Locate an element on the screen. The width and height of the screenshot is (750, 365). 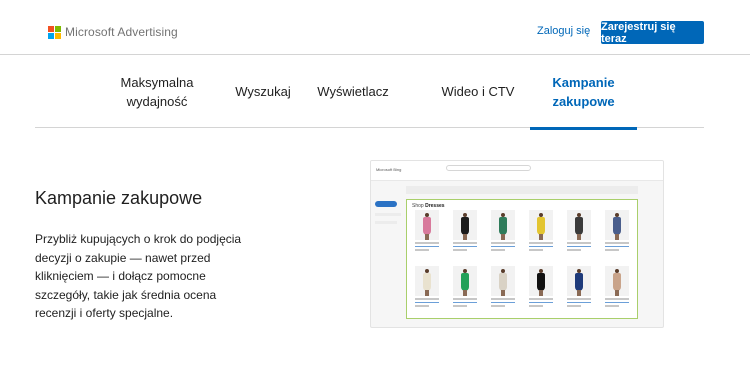
preview-bing-label: Microsoft Bing is located at coordinates (389, 169).